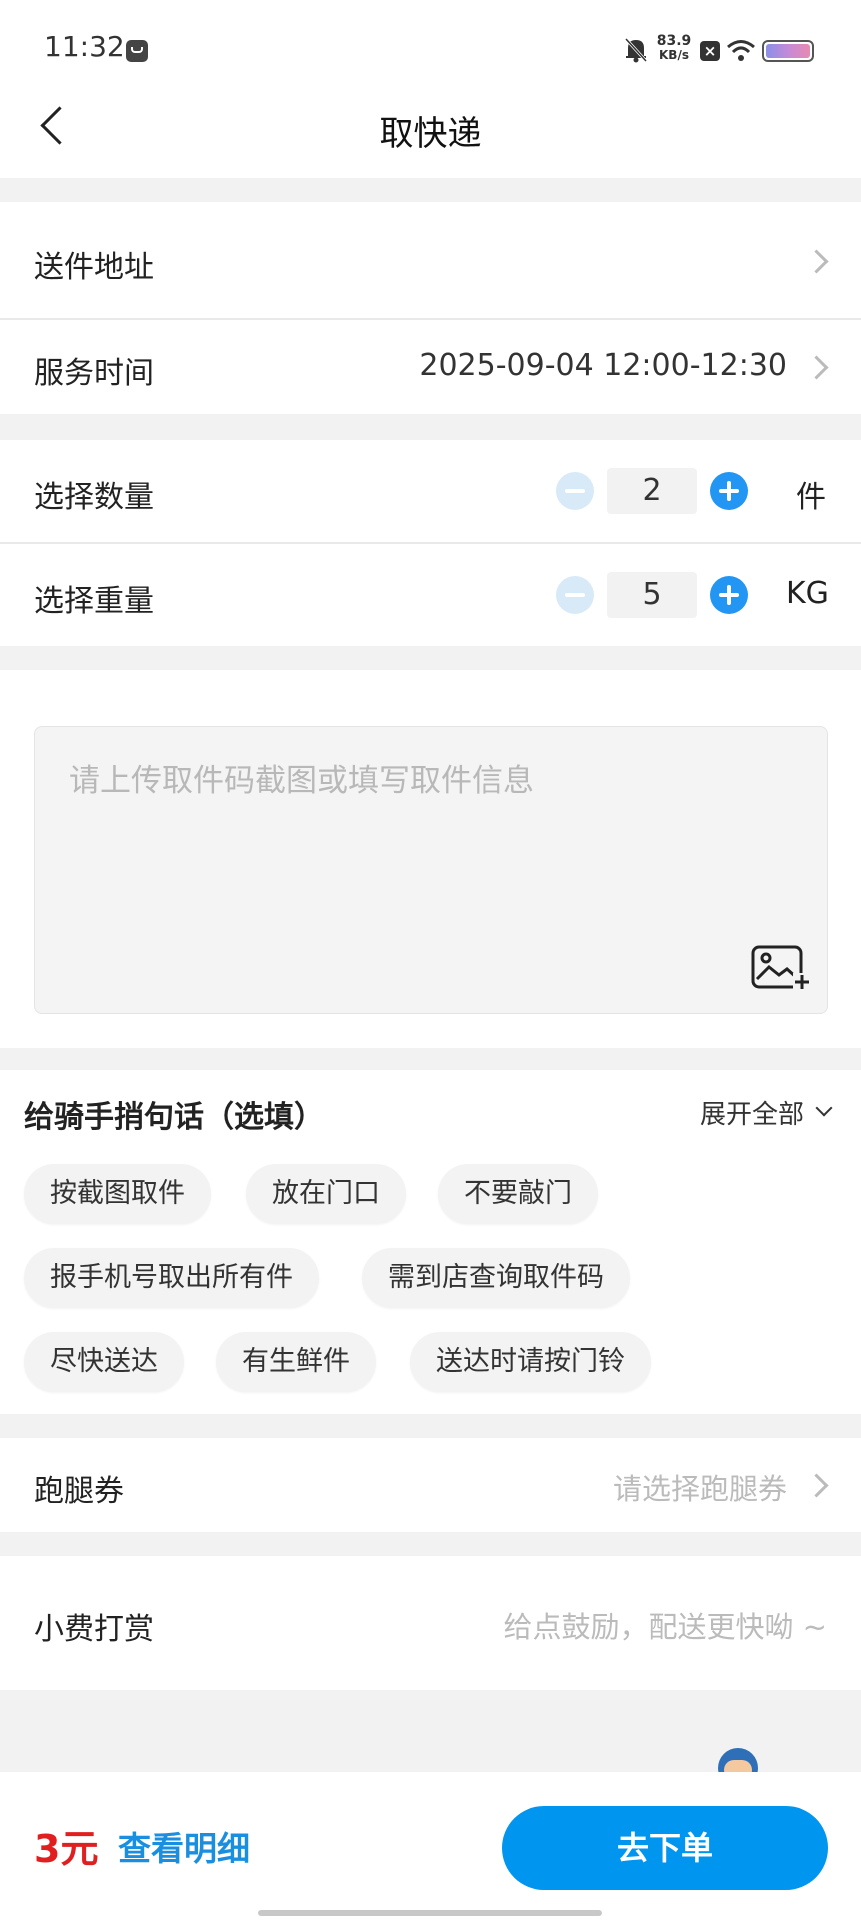 This screenshot has height=1920, width=861. Describe the element at coordinates (729, 491) in the screenshot. I see `quantity-increase-button` at that location.